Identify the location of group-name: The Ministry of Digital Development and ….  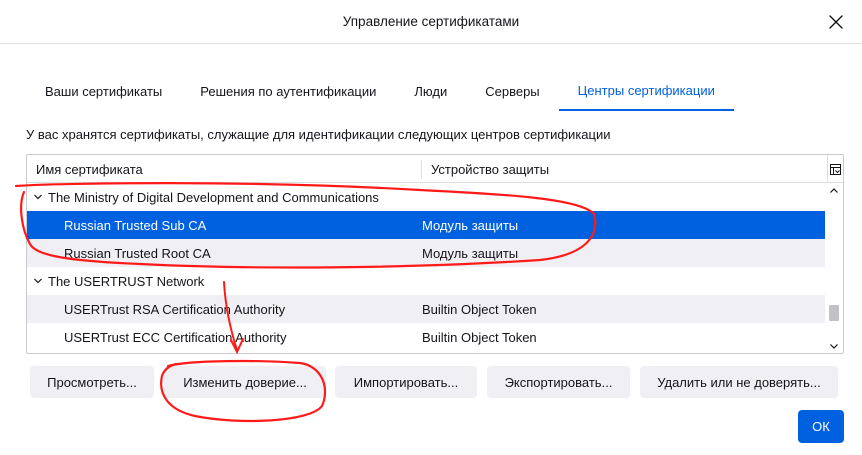
(213, 197).